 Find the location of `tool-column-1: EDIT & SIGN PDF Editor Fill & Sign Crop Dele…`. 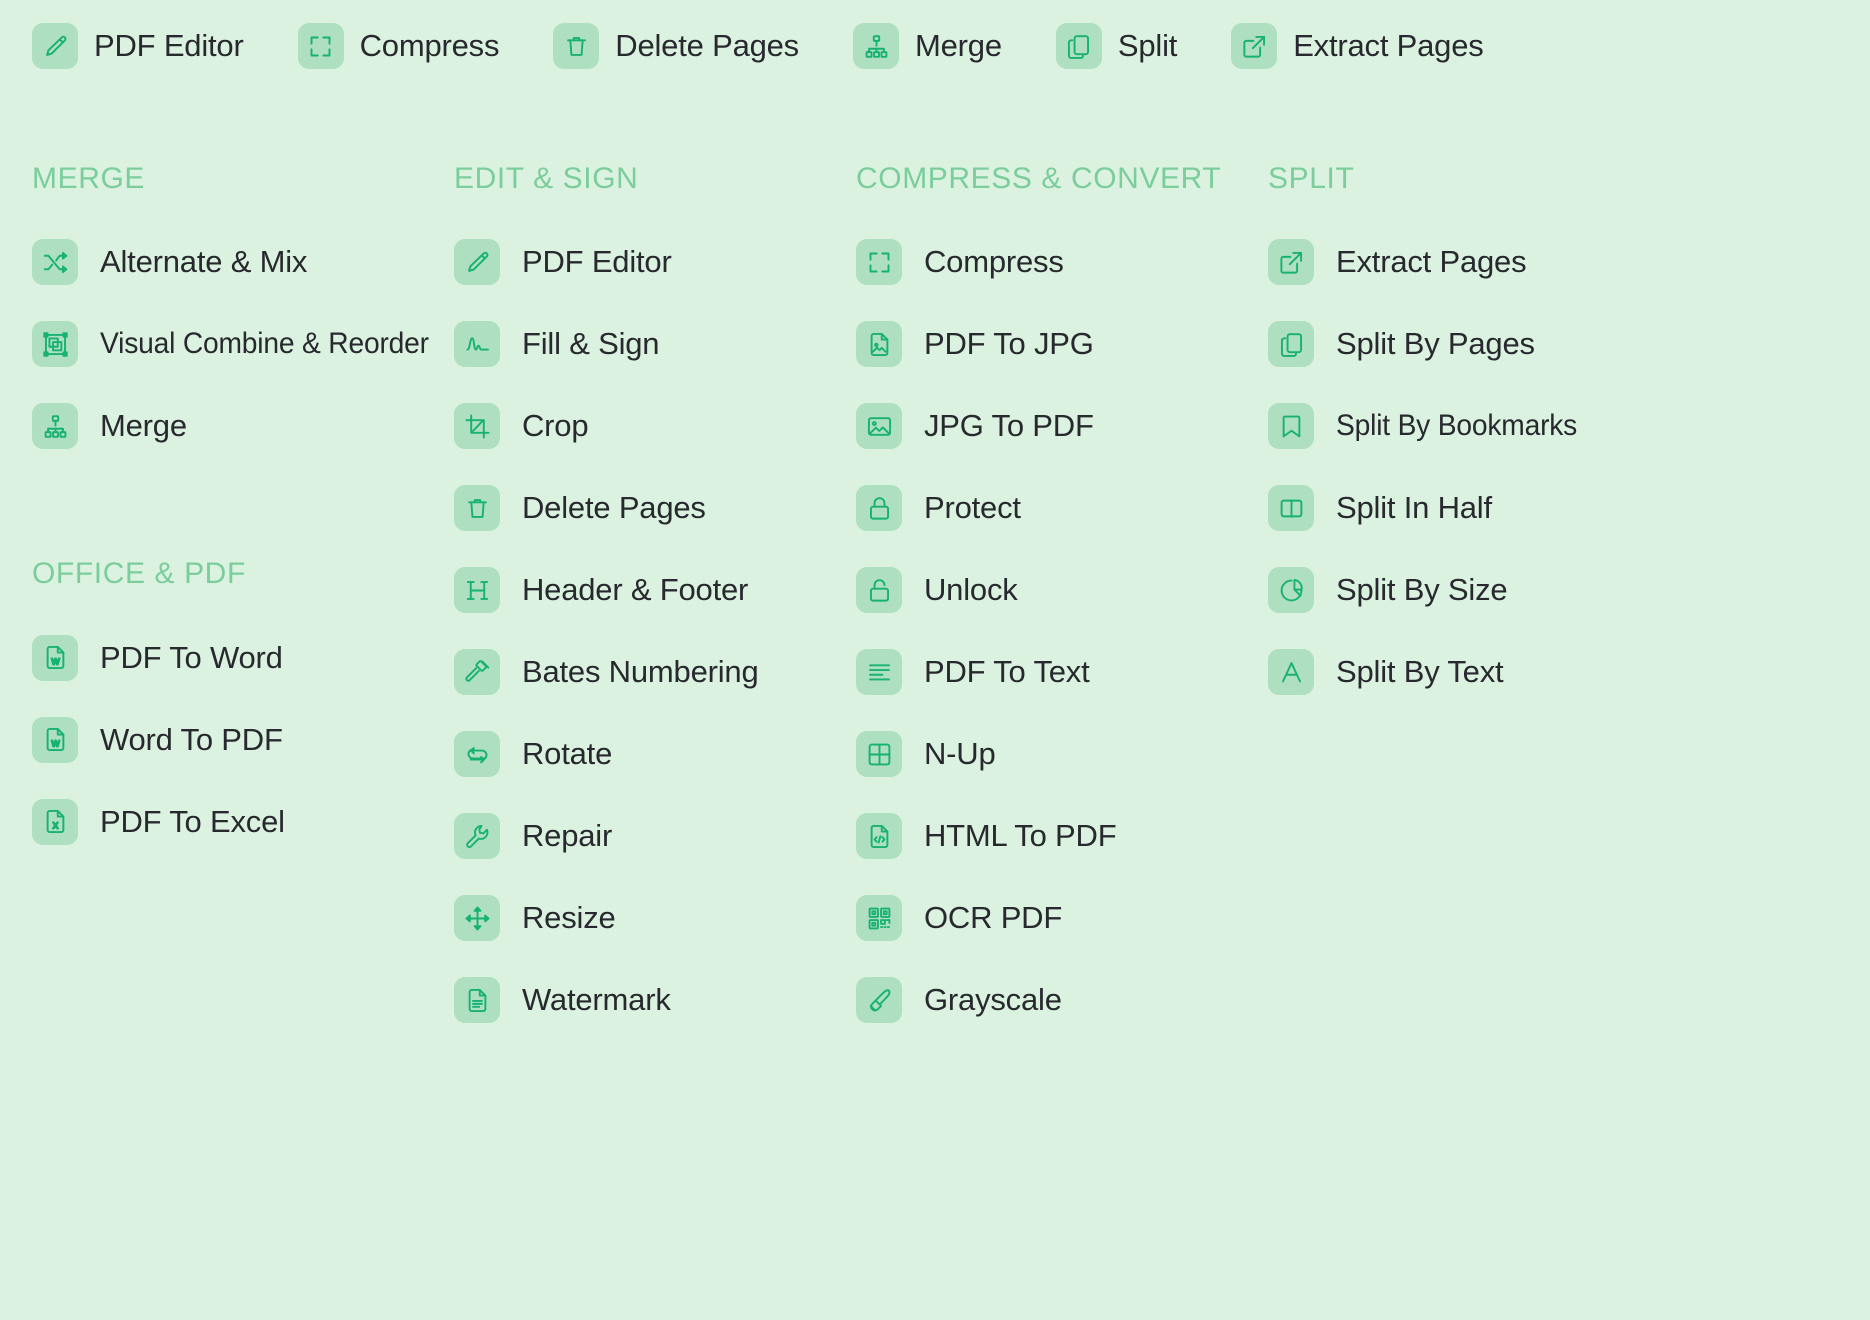

tool-column-1: EDIT & SIGN PDF Editor Fill & Sign Crop Dele… is located at coordinates (650, 599).